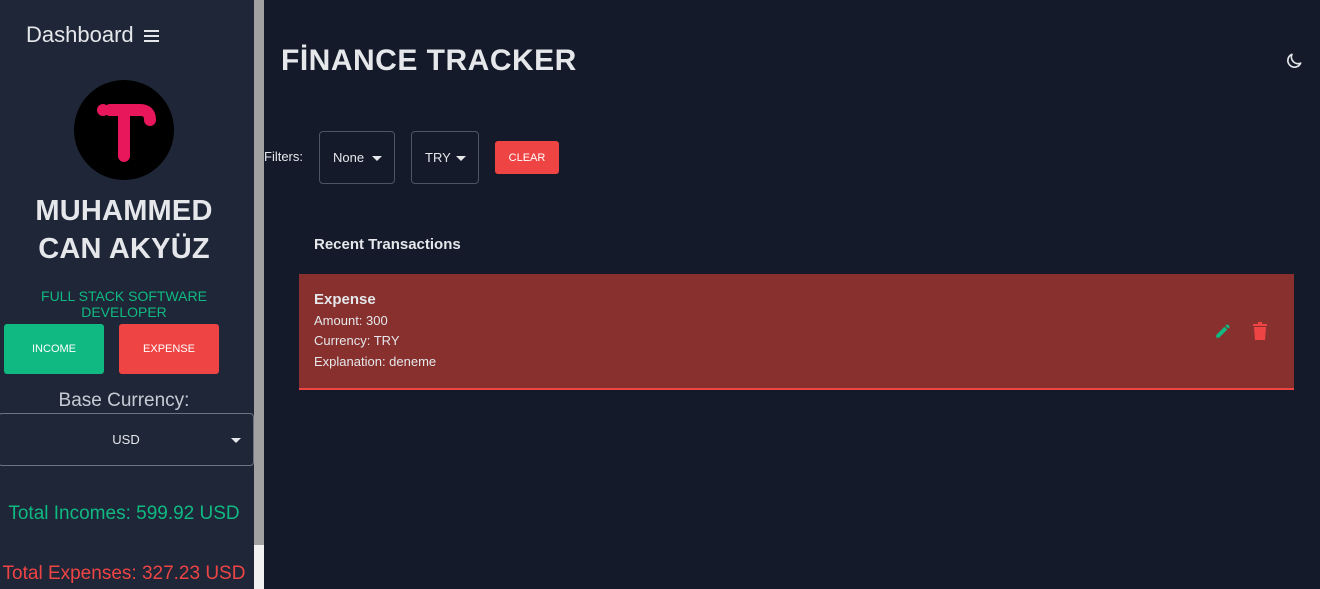 The height and width of the screenshot is (589, 1320). What do you see at coordinates (375, 361) in the screenshot?
I see `transaction-explanation: Explanation: deneme` at bounding box center [375, 361].